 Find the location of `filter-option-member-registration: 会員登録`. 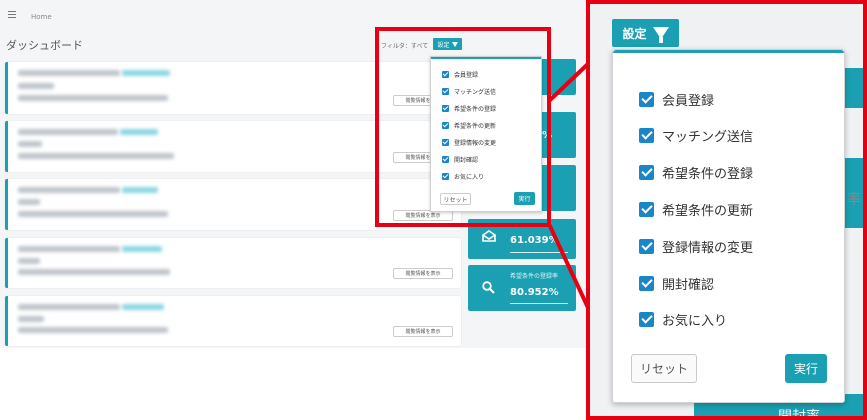

filter-option-member-registration: 会員登録 is located at coordinates (676, 99).